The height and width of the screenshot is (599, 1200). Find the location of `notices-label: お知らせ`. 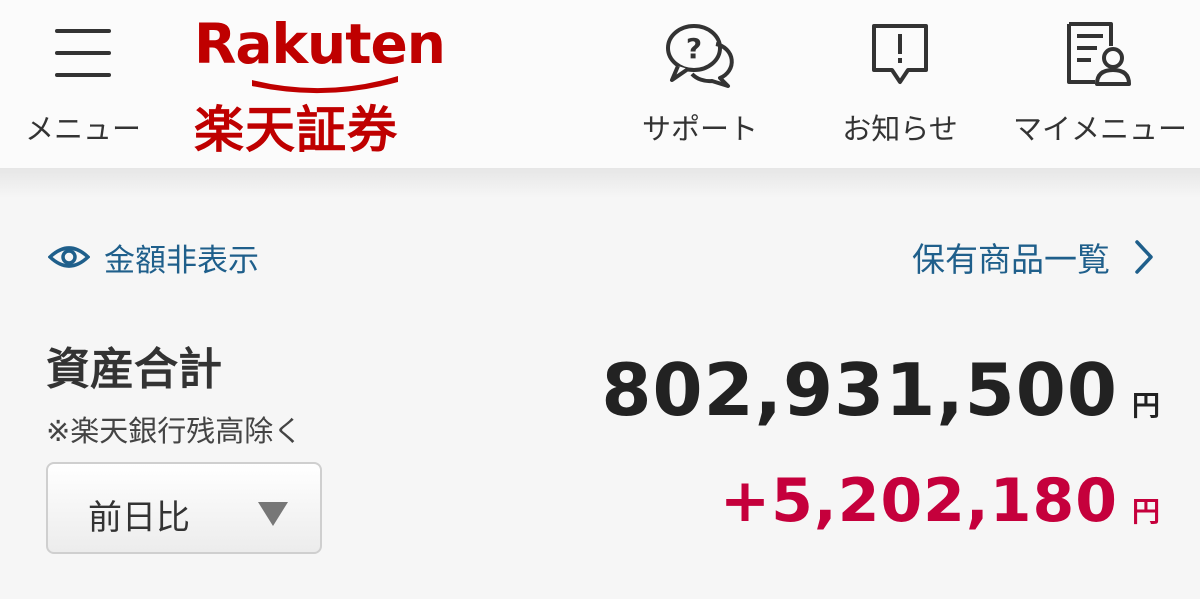

notices-label: お知らせ is located at coordinates (900, 129).